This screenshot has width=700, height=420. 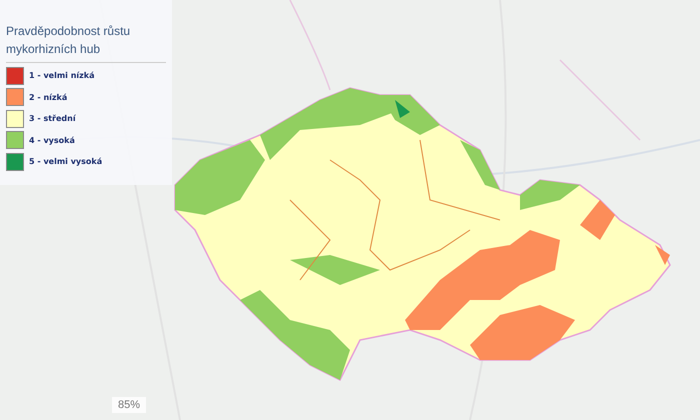 I want to click on legend-label: 3 - střední, so click(x=52, y=119).